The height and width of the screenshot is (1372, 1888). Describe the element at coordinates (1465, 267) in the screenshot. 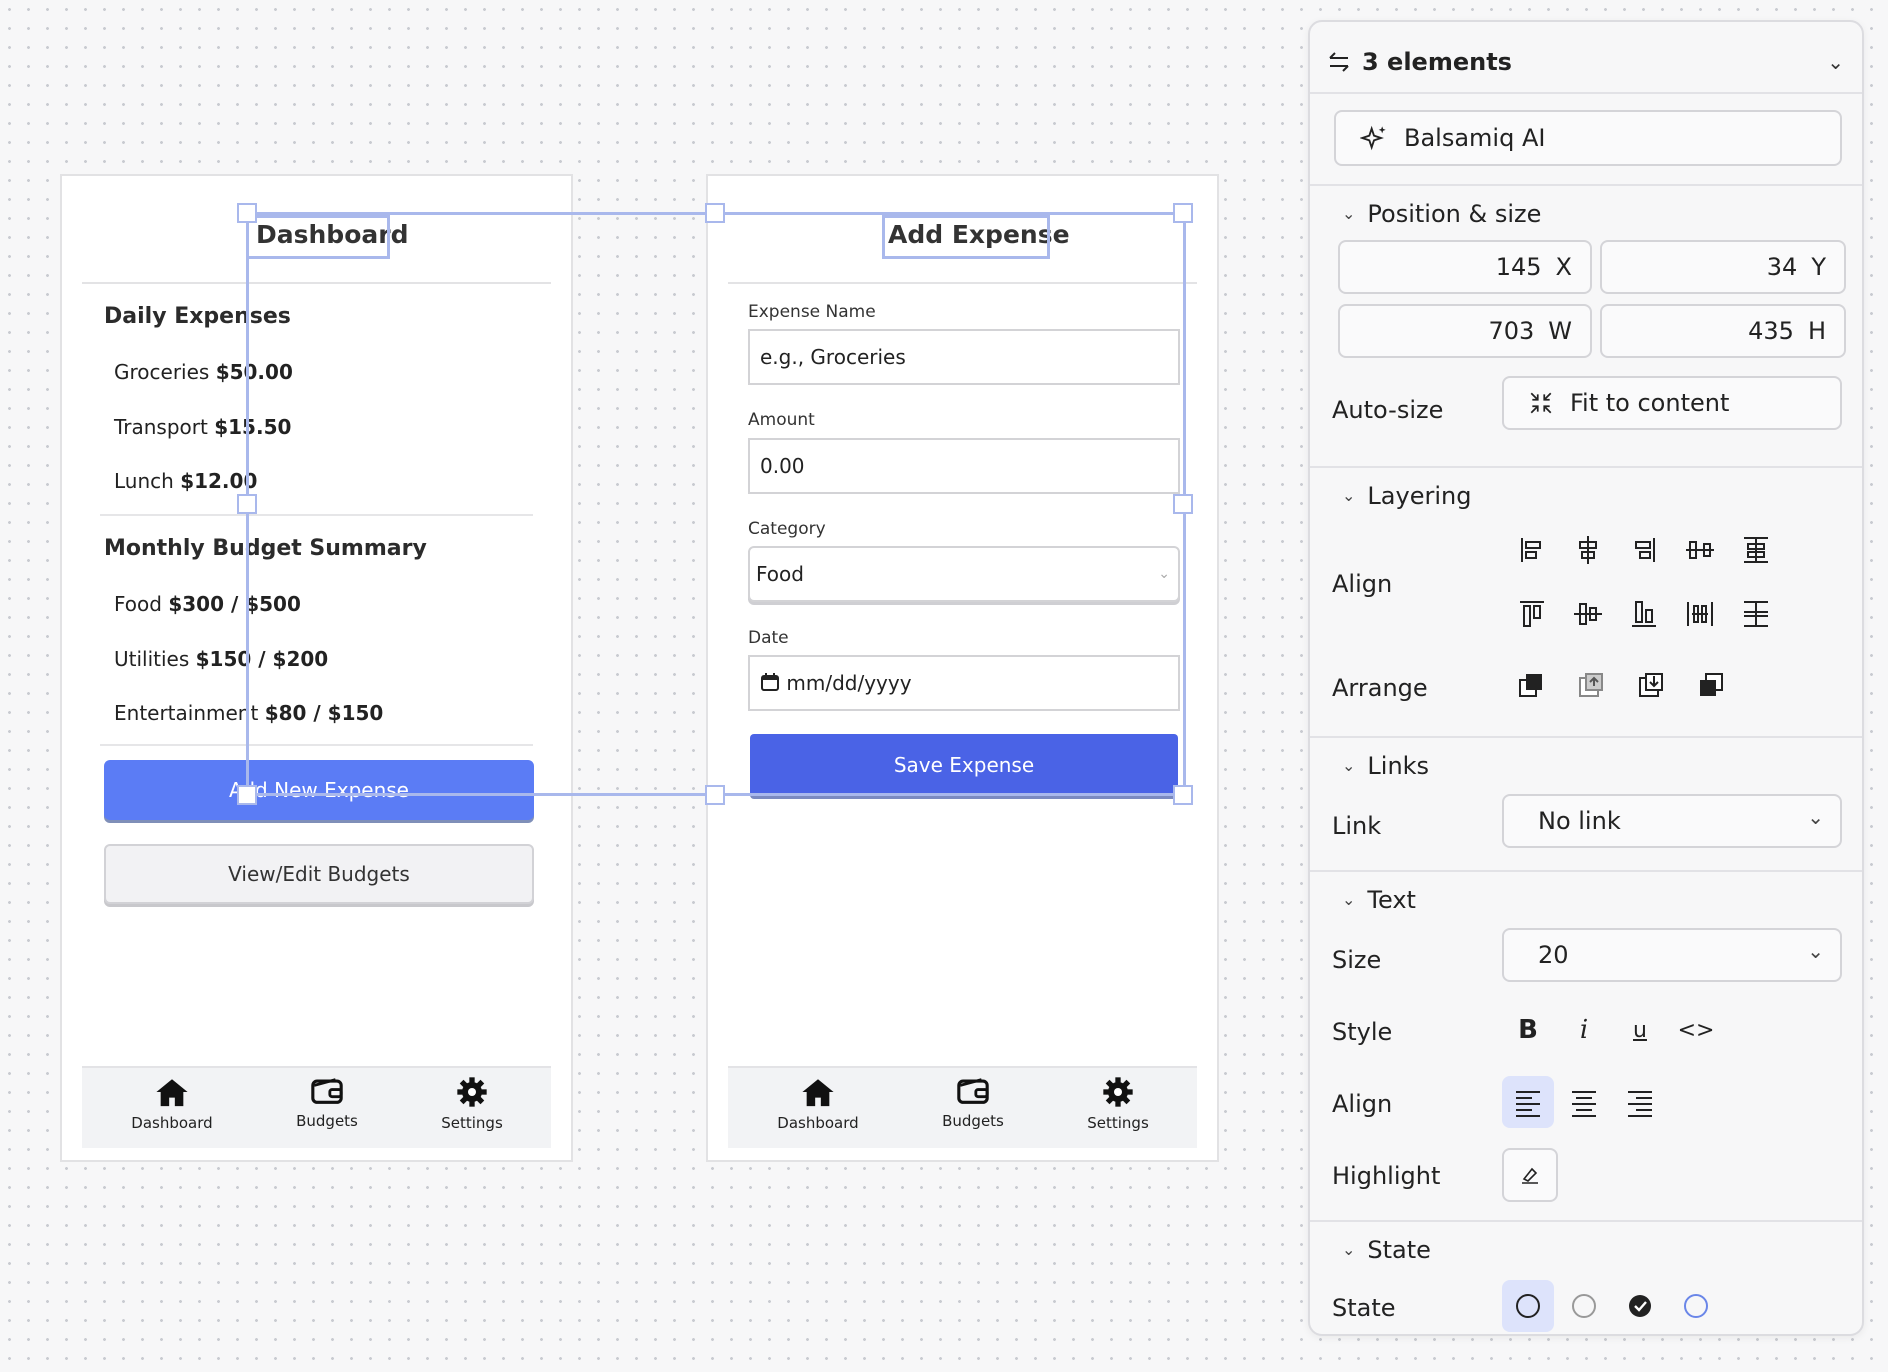

I see `x-input: 145 X` at that location.